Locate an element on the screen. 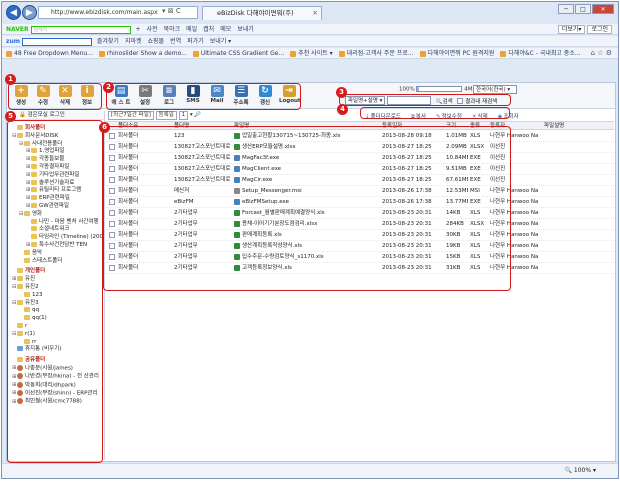 The image size is (620, 481). naver-toolbar-item: + is located at coordinates (137, 29).